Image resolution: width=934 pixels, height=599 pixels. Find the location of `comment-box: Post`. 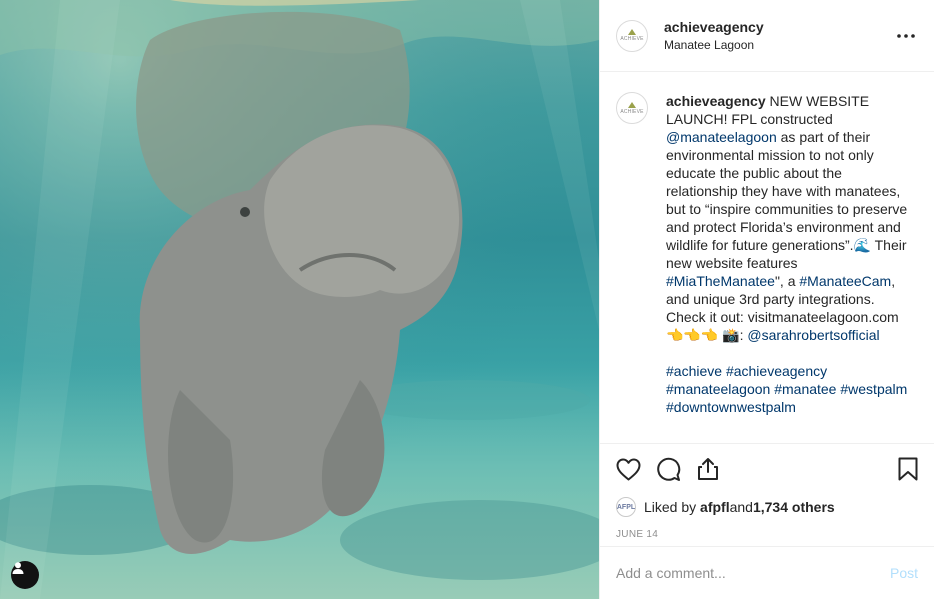

comment-box: Post is located at coordinates (767, 572).